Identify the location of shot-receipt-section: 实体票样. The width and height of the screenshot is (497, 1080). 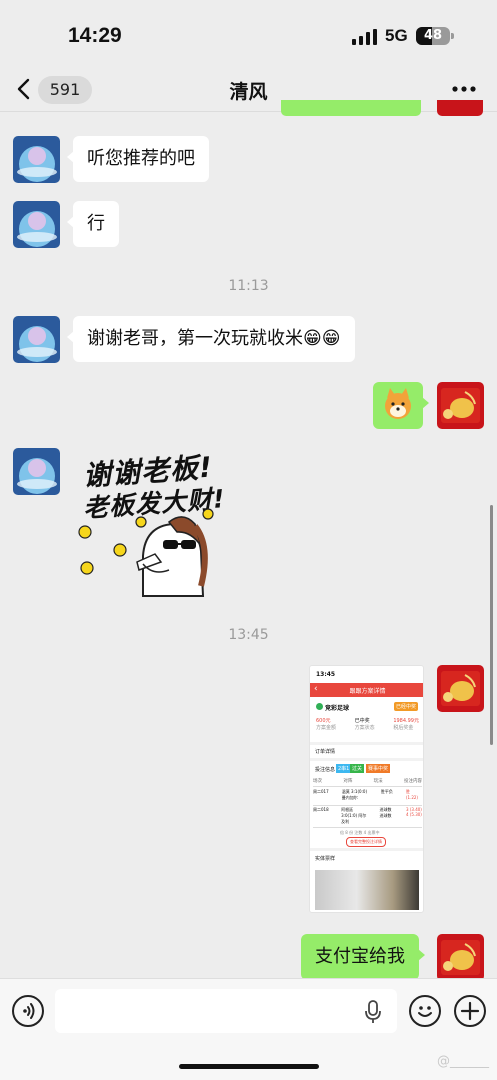
(325, 859).